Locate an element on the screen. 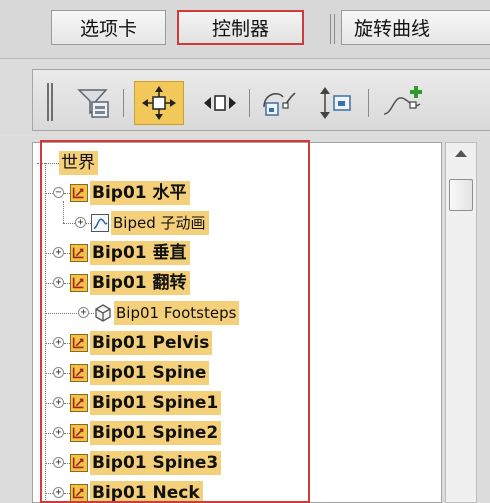 This screenshot has width=490, height=503. curve-add-icon is located at coordinates (402, 100).